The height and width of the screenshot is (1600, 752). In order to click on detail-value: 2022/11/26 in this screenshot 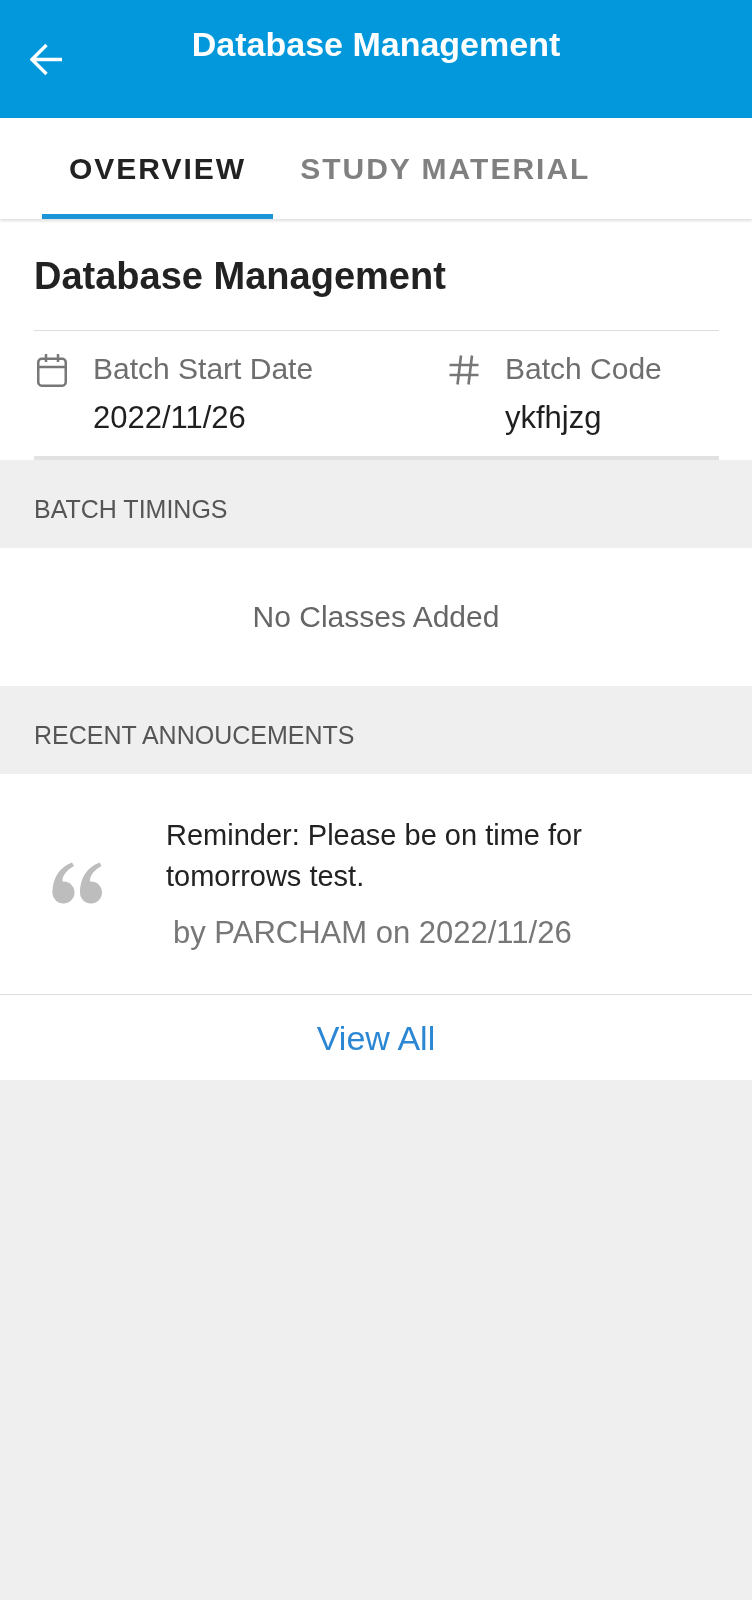, I will do `click(170, 418)`.